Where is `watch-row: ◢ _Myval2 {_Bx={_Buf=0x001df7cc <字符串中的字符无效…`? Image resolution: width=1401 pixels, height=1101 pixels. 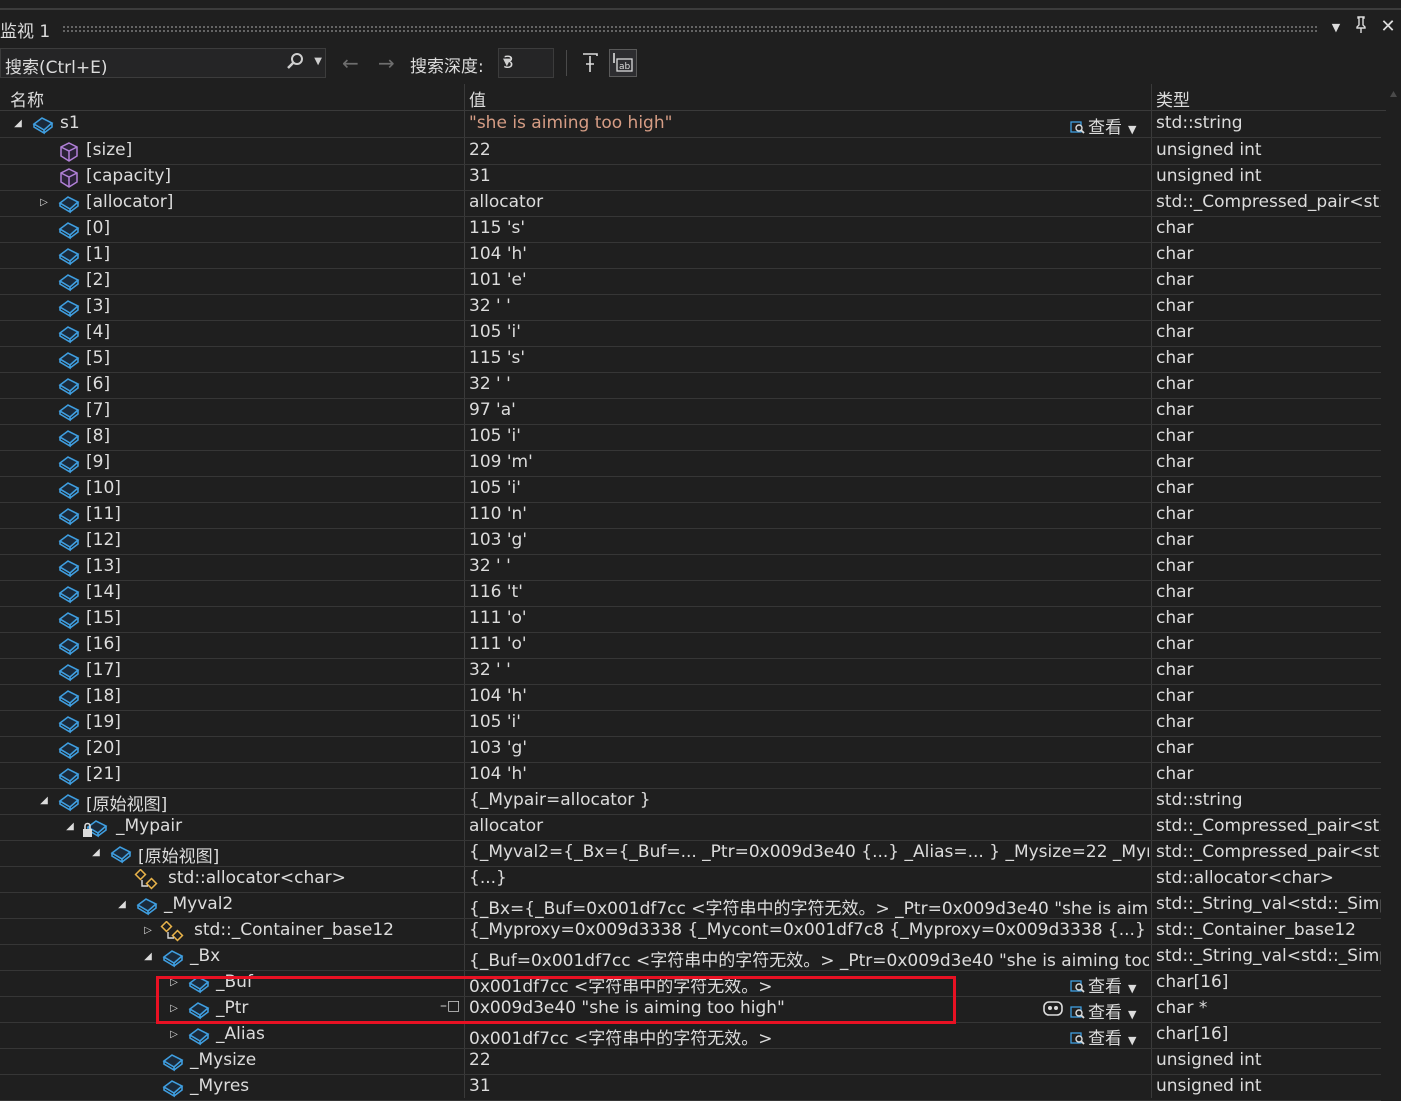 watch-row: ◢ _Myval2 {_Bx={_Buf=0x001df7cc <字符串中的字符无效… is located at coordinates (690, 905).